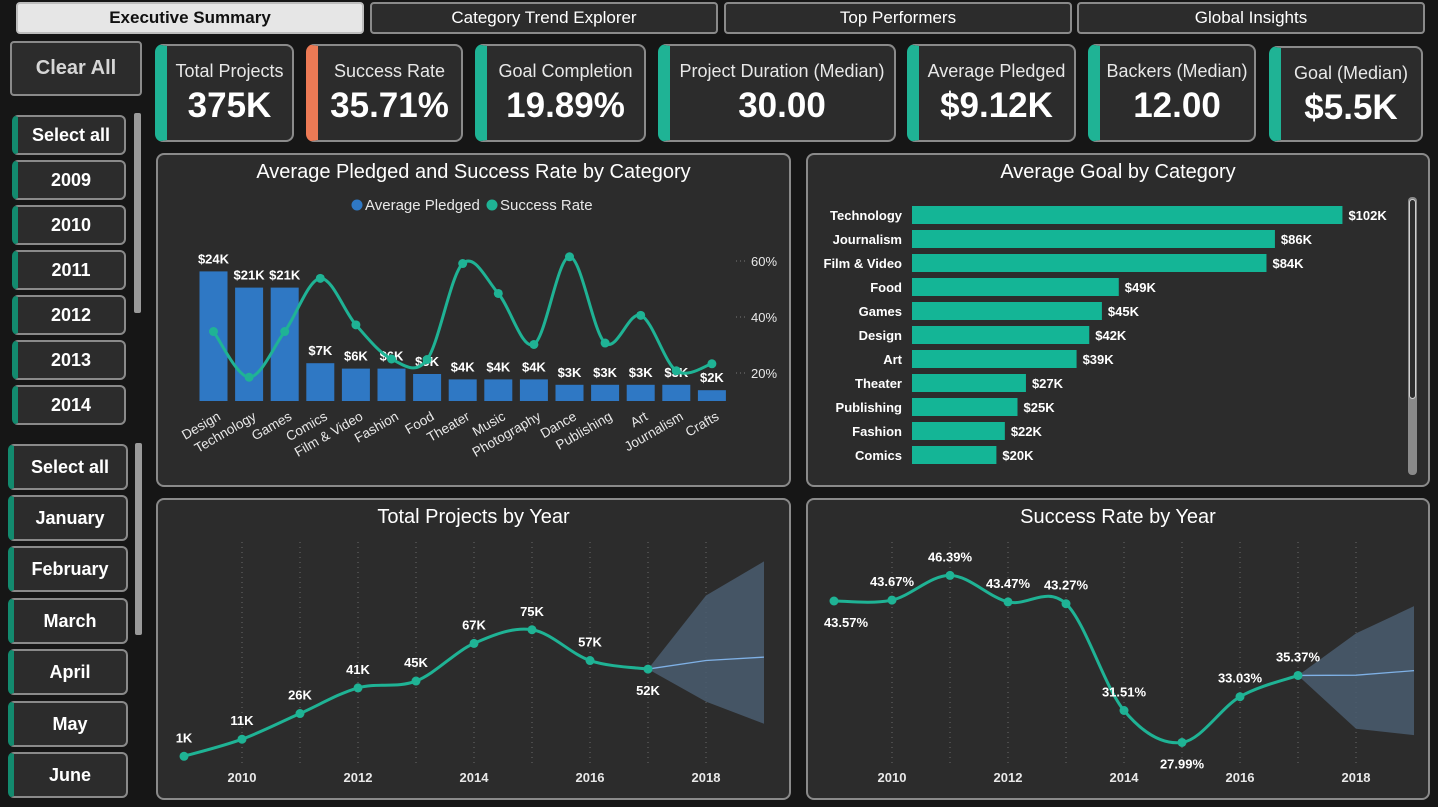 The image size is (1438, 807). I want to click on bar-art, so click(640, 392).